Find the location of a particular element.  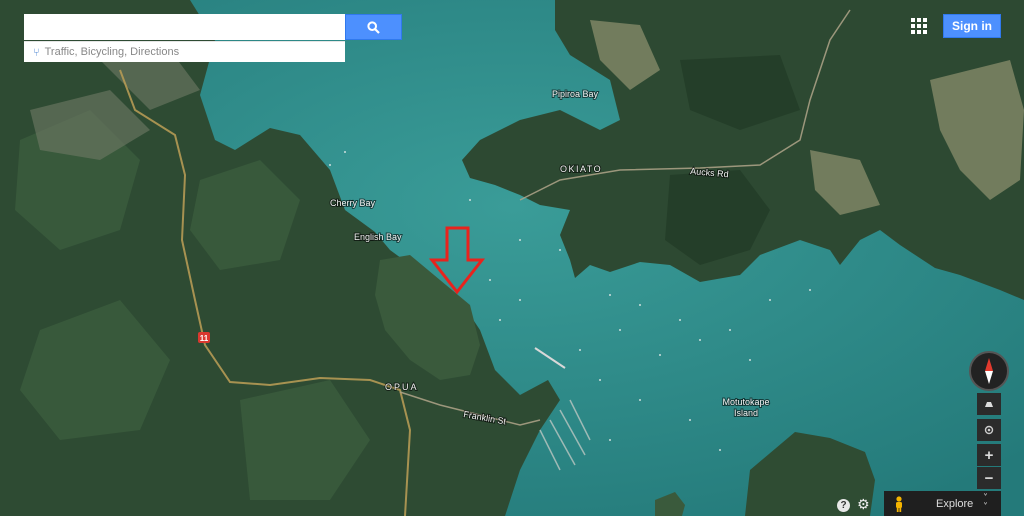

search-icon is located at coordinates (373, 27).